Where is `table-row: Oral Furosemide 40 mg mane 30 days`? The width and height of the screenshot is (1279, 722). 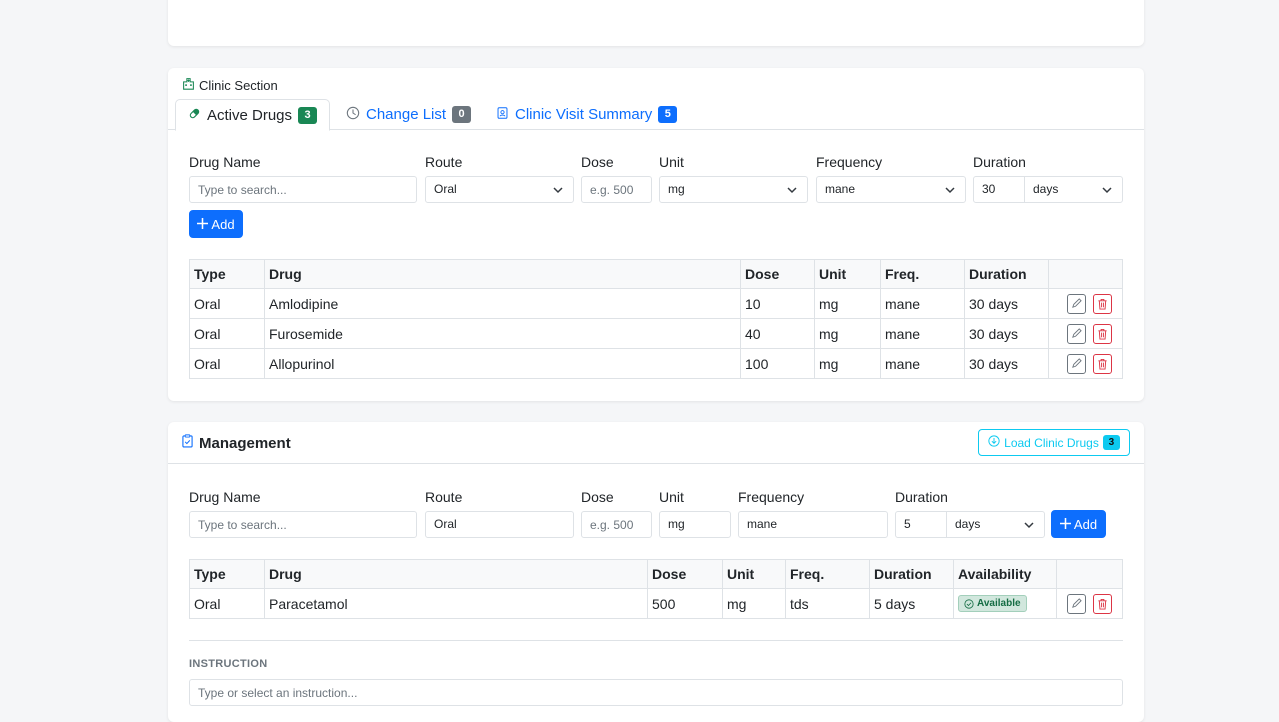 table-row: Oral Furosemide 40 mg mane 30 days is located at coordinates (656, 333).